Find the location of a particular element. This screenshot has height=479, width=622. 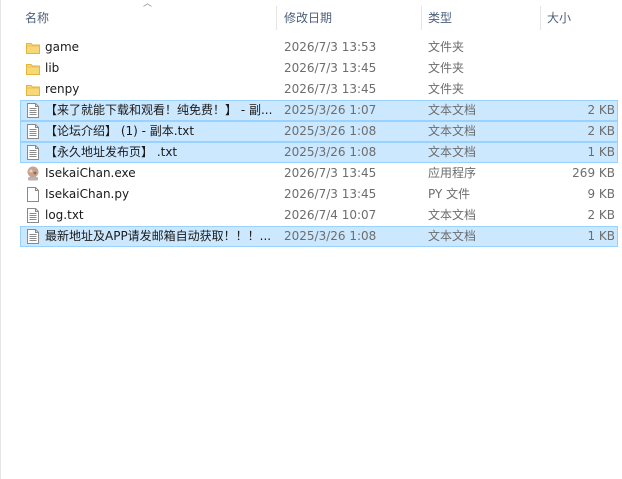

column-divider is located at coordinates (276, 18).